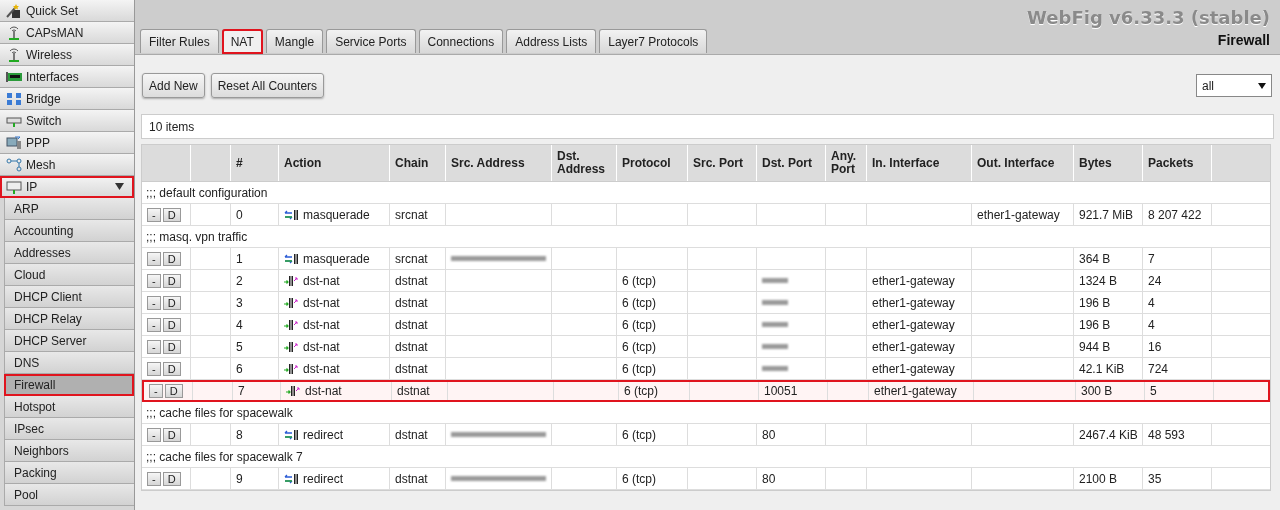 This screenshot has height=510, width=1280. Describe the element at coordinates (411, 281) in the screenshot. I see `table-cell-text: dstnat` at that location.